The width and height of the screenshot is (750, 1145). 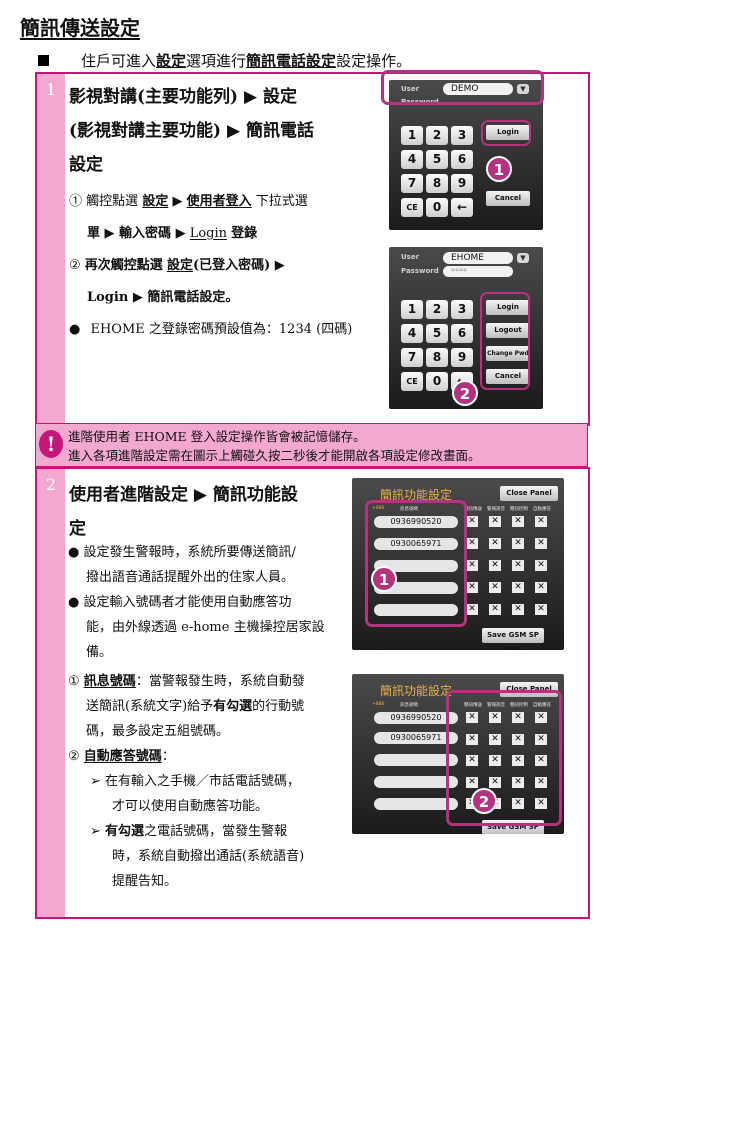 I want to click on save-button: Save GSM SP 75%, so click(x=513, y=639).